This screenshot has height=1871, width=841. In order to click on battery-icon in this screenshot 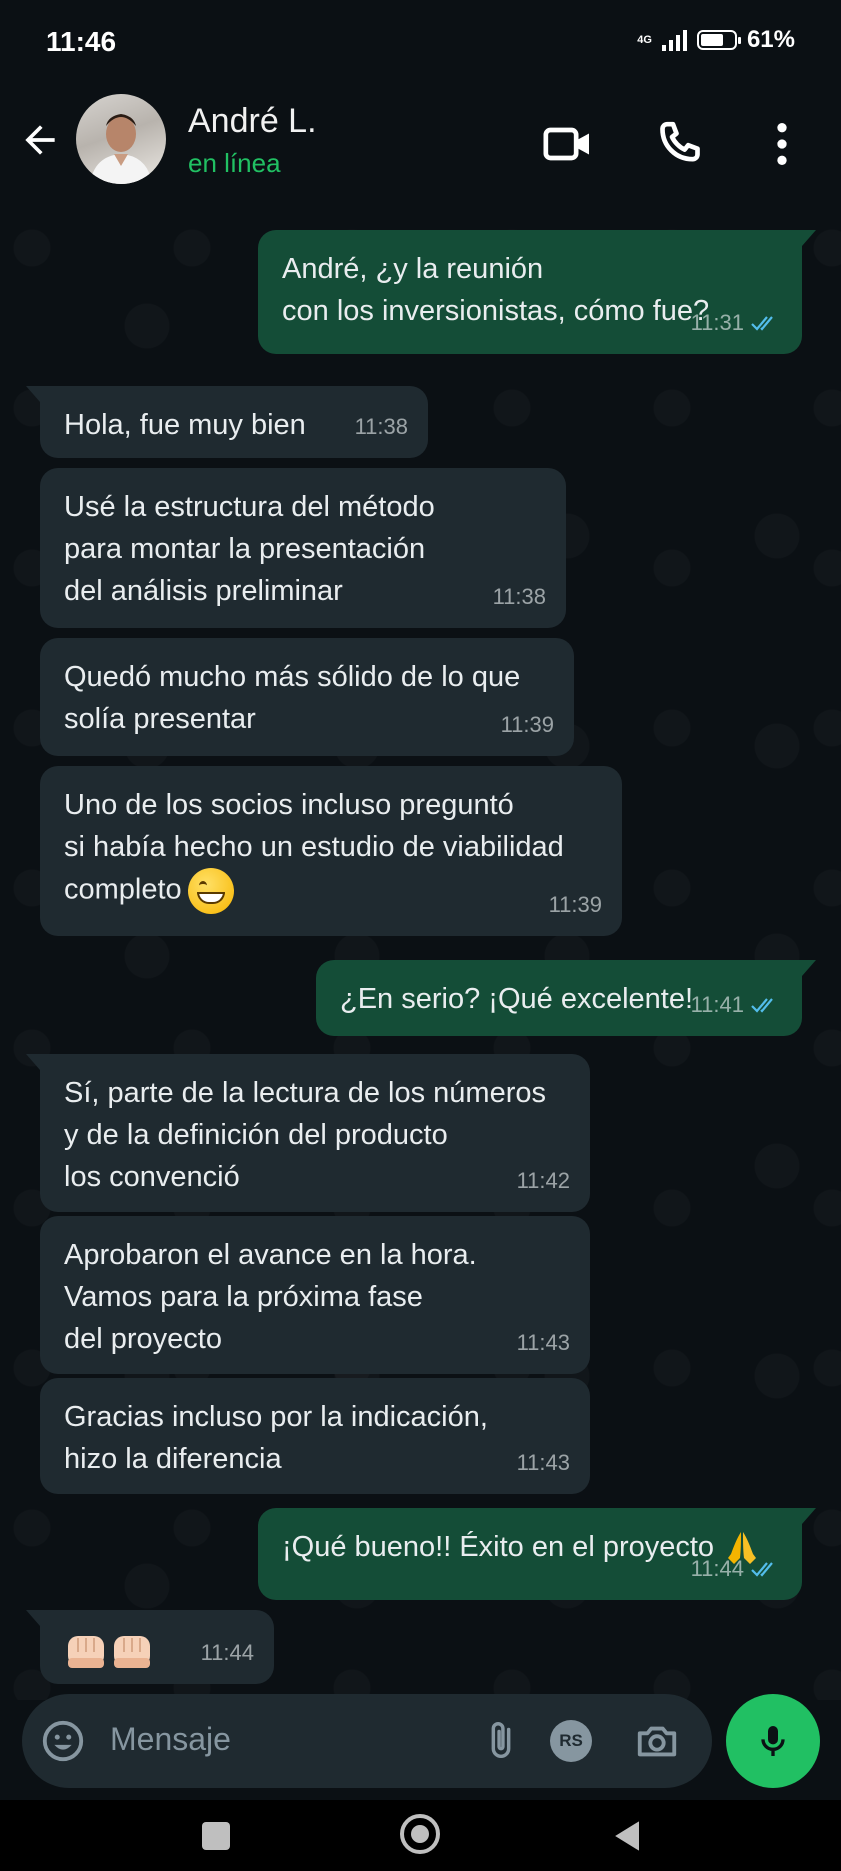, I will do `click(718, 40)`.